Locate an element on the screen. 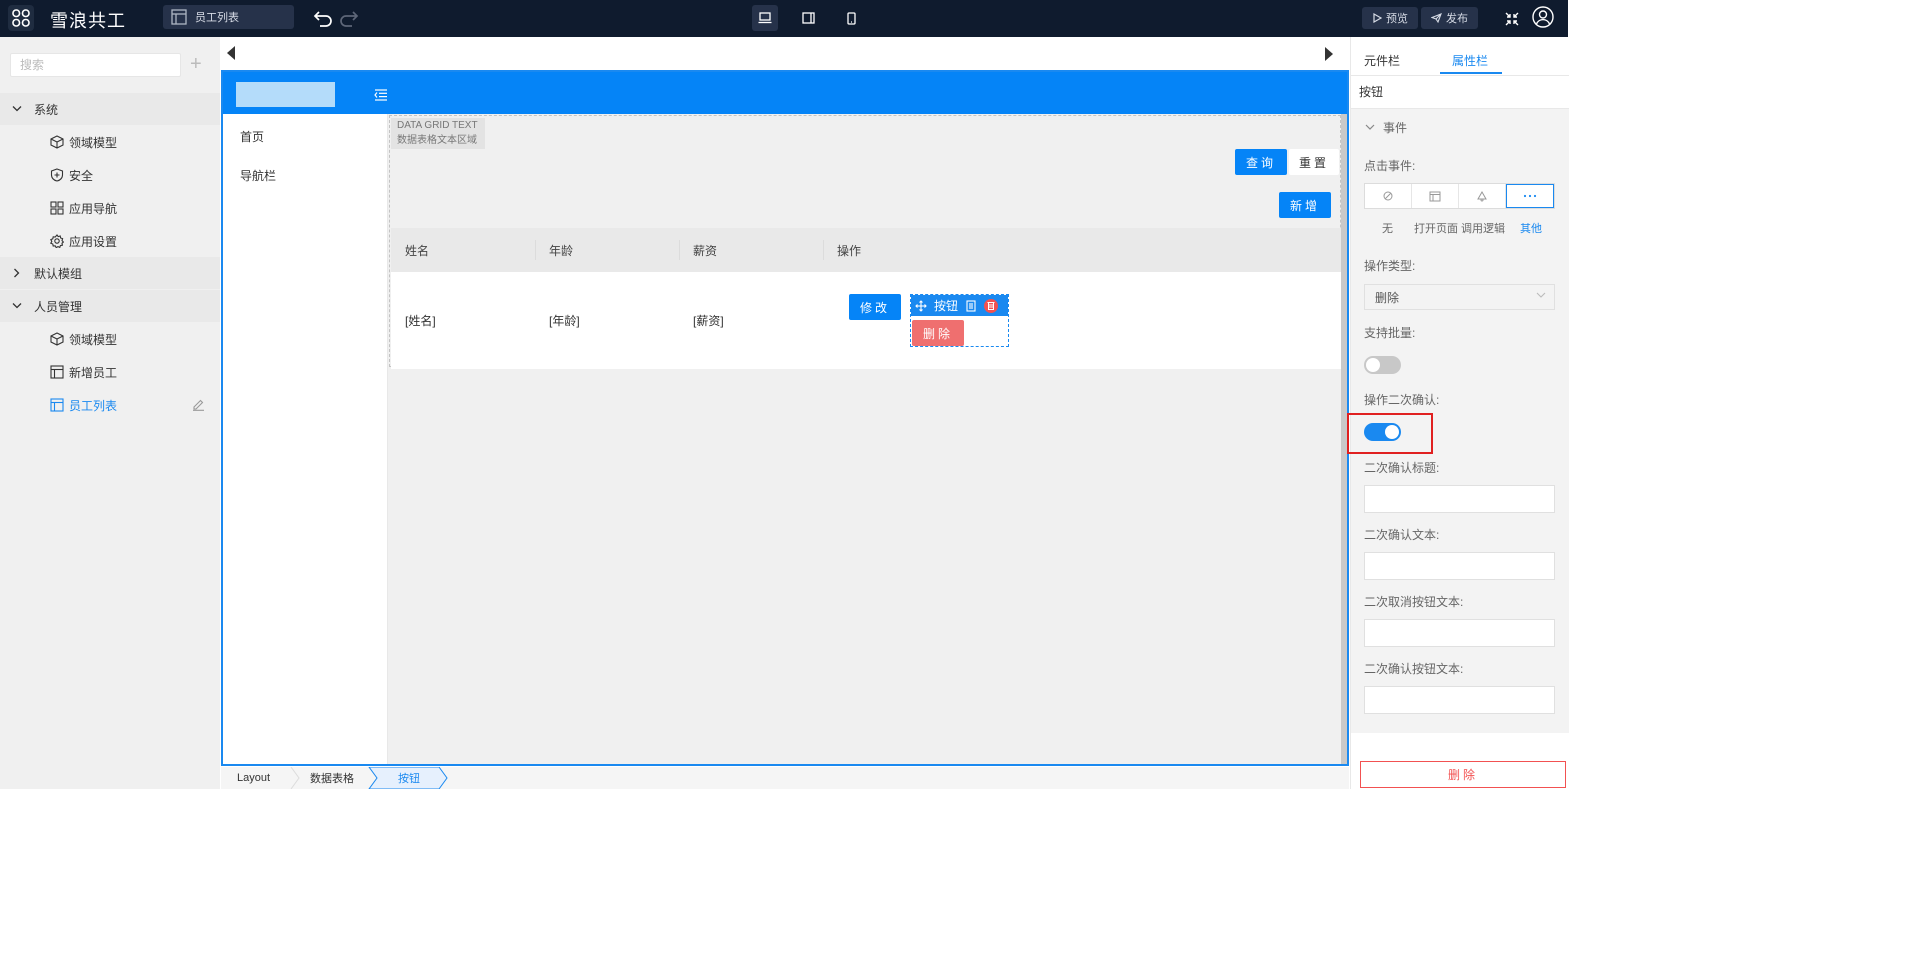  tree-item-label: 安全 is located at coordinates (81, 175).